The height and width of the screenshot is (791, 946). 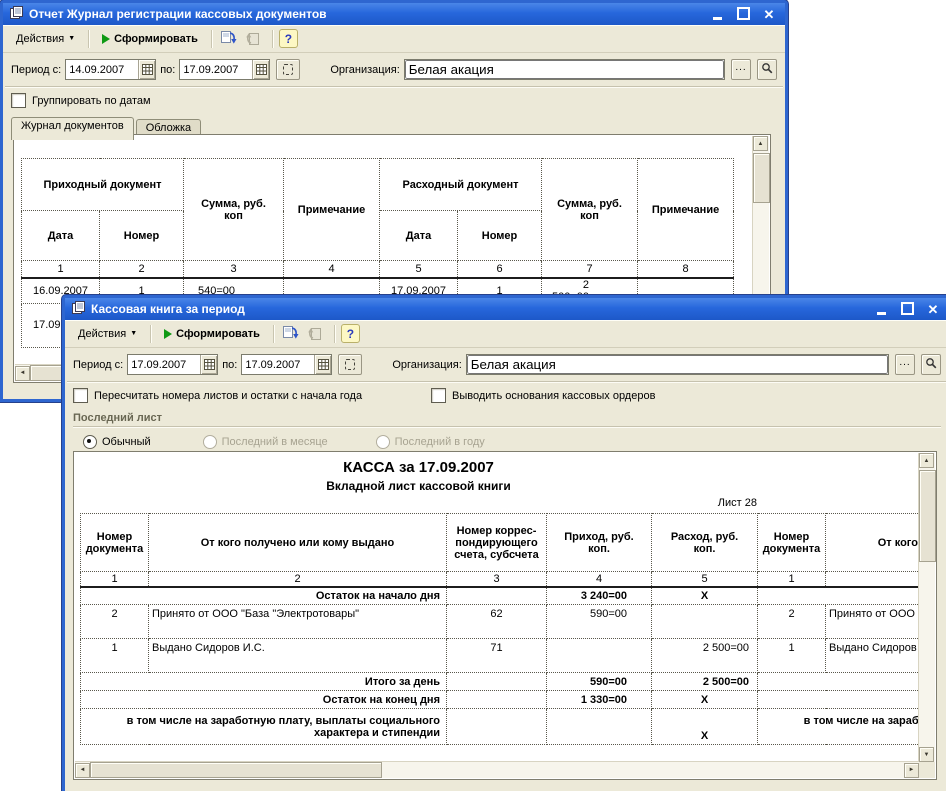 What do you see at coordinates (394, 39) in the screenshot?
I see `journal-toolbar: Действия ▼ Сформировать ?` at bounding box center [394, 39].